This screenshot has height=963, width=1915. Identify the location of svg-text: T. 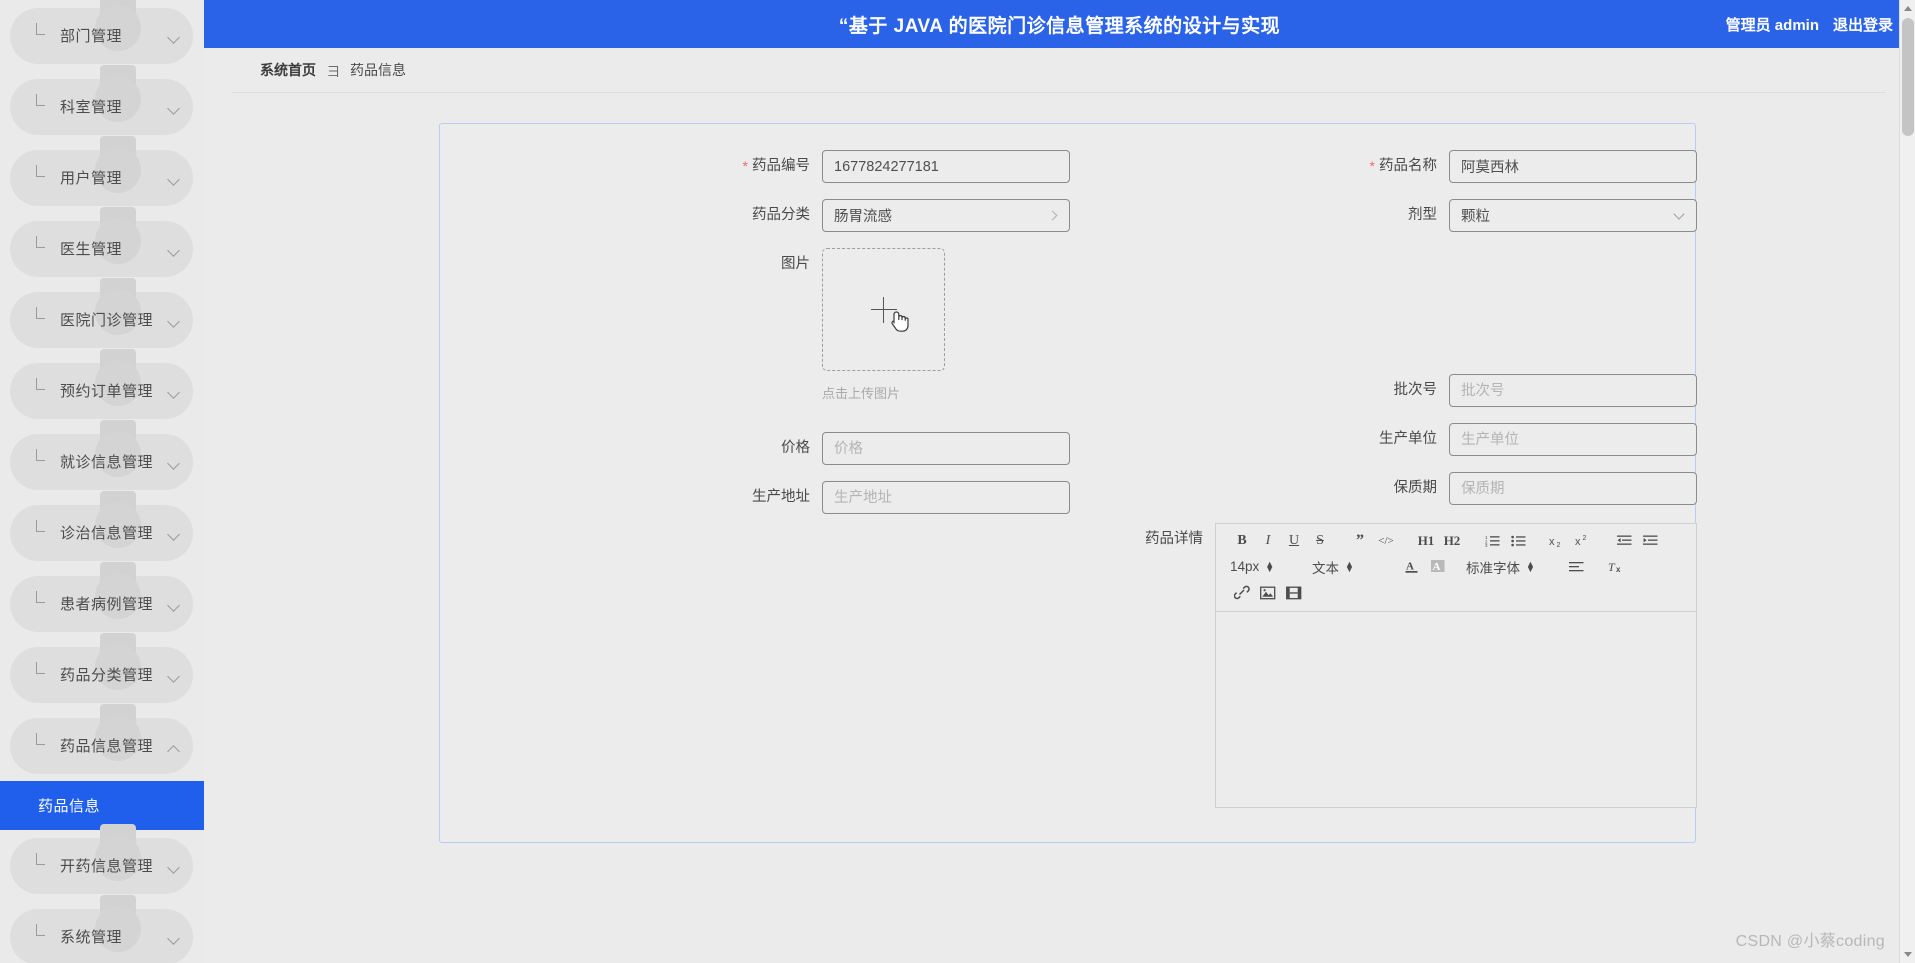
(1612, 567).